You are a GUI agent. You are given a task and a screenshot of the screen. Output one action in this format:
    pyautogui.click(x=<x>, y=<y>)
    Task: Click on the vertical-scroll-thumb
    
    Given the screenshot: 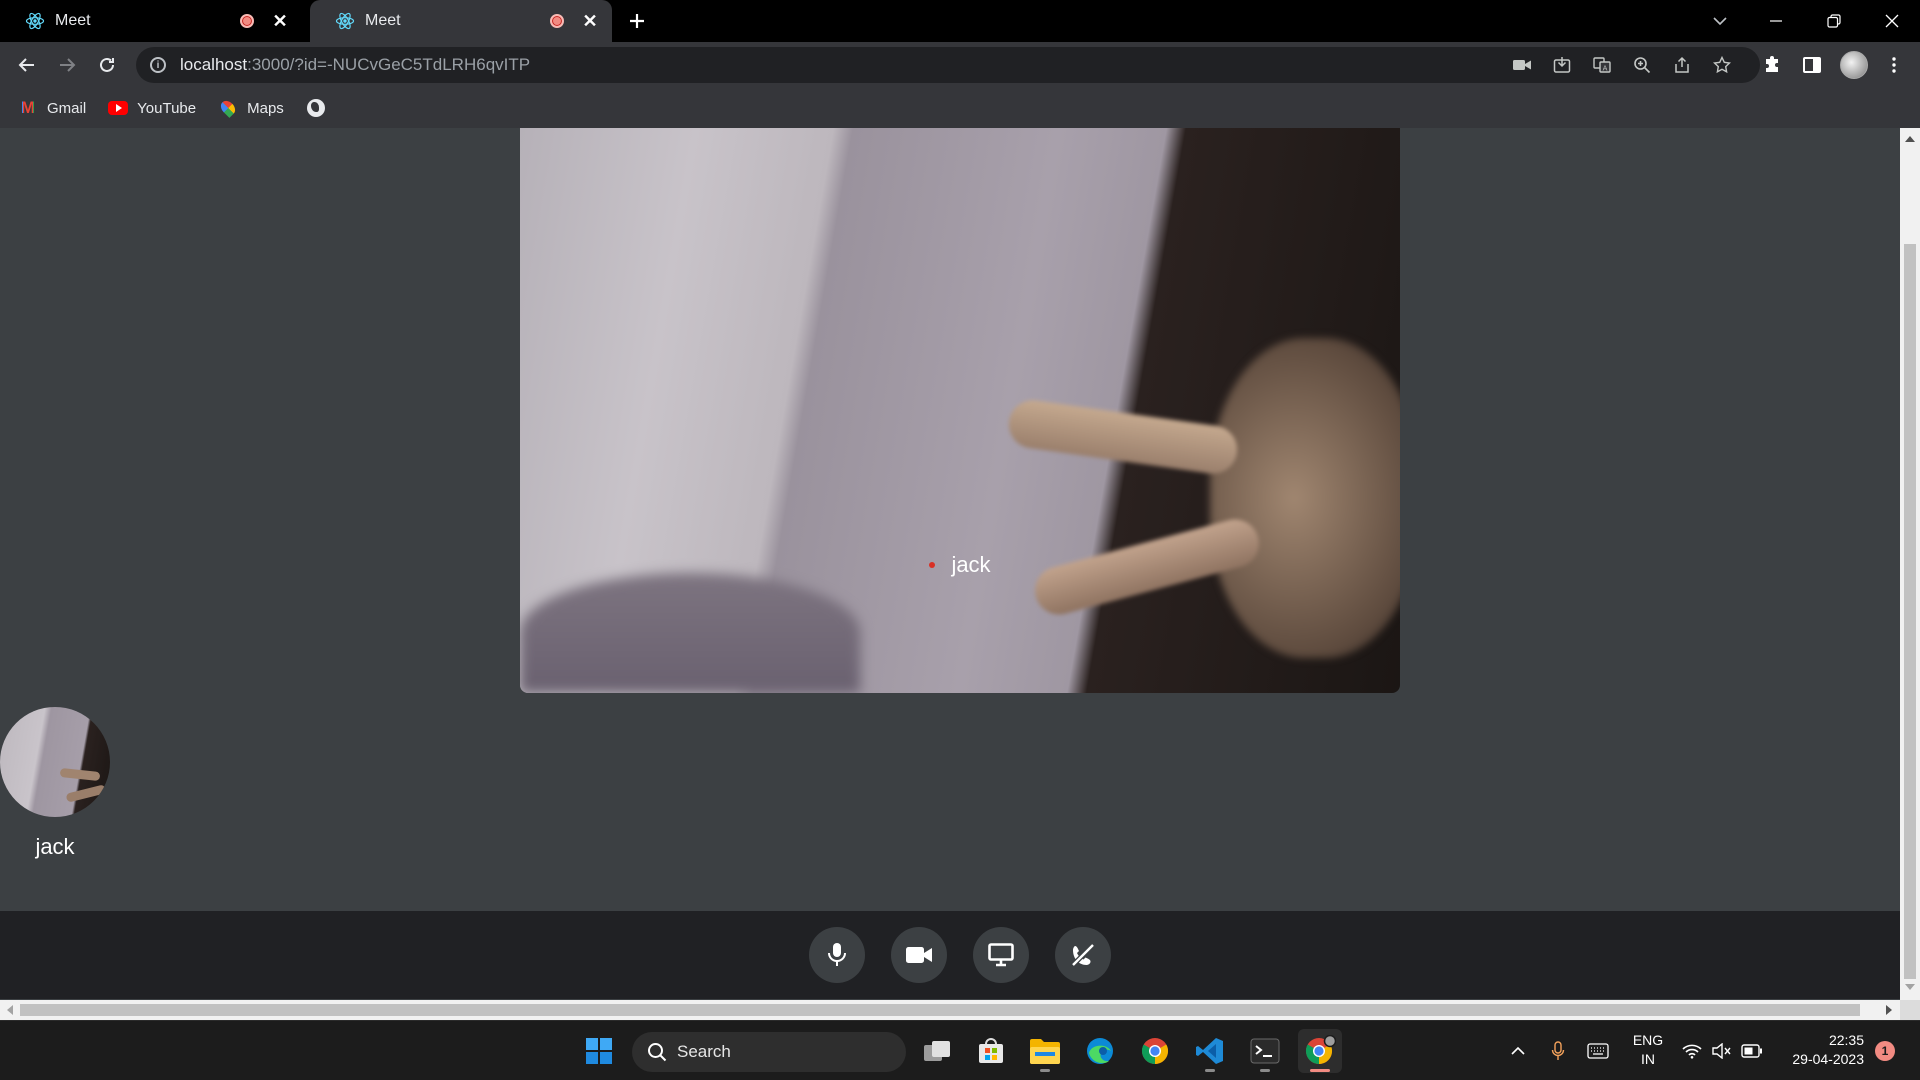 What is the action you would take?
    pyautogui.click(x=1910, y=611)
    